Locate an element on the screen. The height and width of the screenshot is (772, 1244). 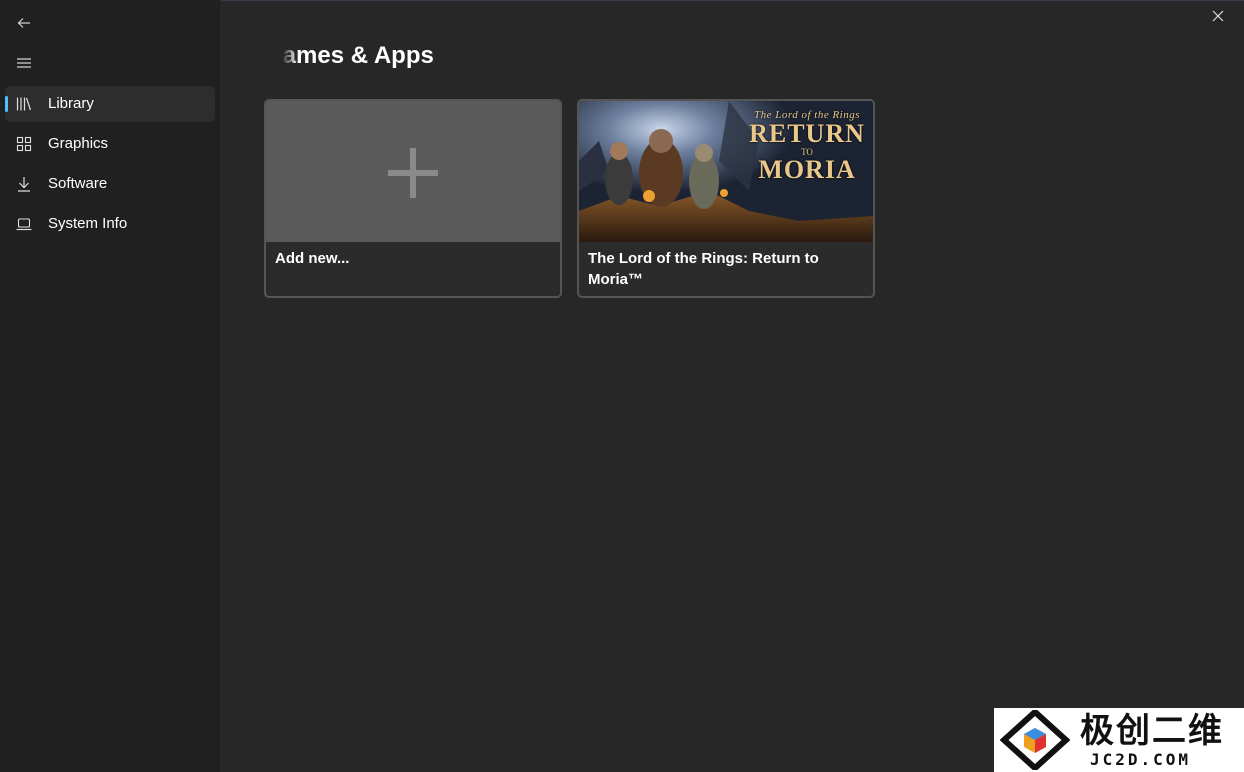
watermark: 极创二维 JC2D.COM is located at coordinates (1119, 740).